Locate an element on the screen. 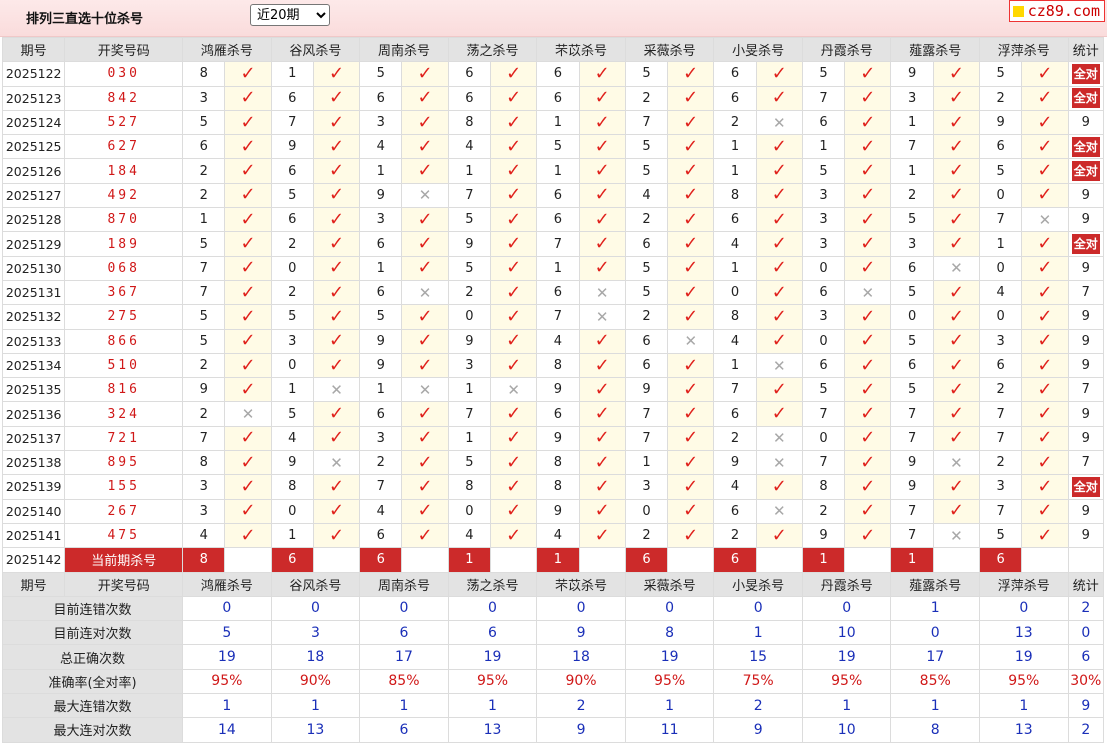 Image resolution: width=1107 pixels, height=752 pixels. summary-value: 0 is located at coordinates (492, 608).